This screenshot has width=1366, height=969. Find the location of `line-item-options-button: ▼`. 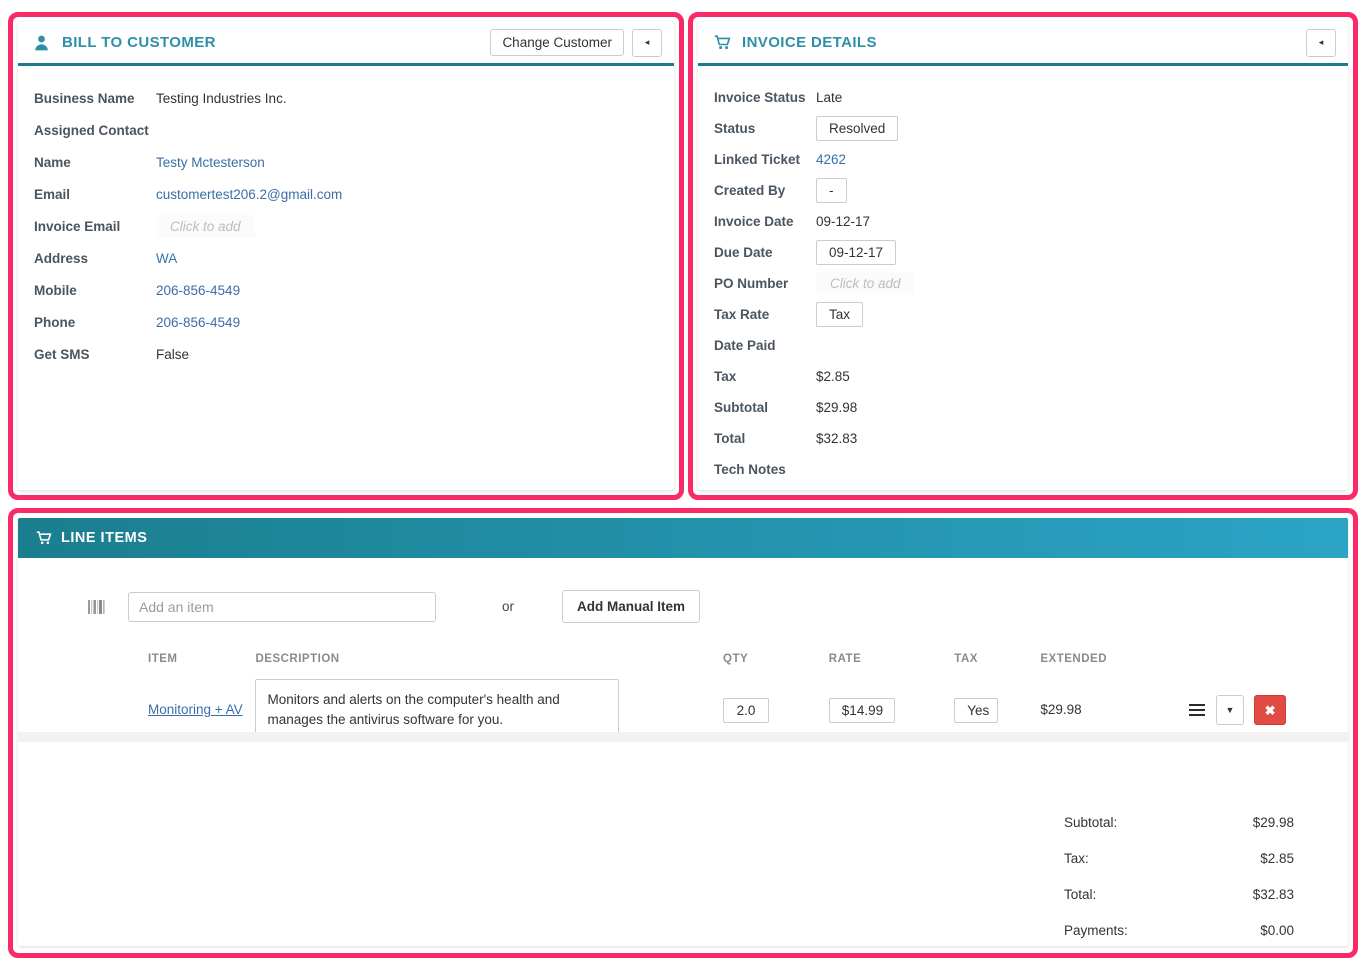

line-item-options-button: ▼ is located at coordinates (1230, 710).